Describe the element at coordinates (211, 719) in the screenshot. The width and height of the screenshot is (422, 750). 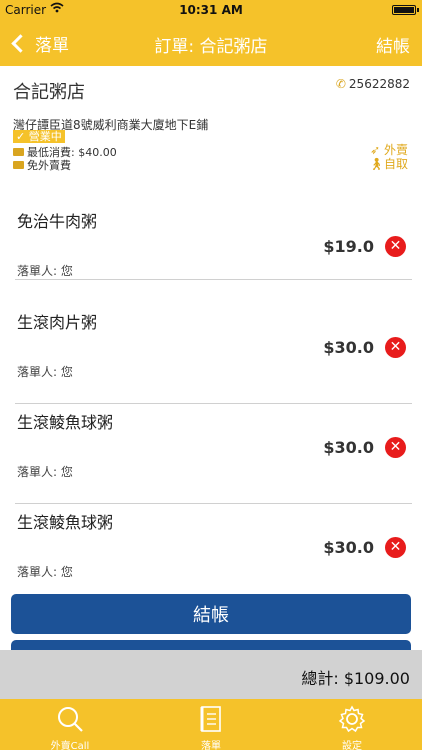
I see `document-icon` at that location.